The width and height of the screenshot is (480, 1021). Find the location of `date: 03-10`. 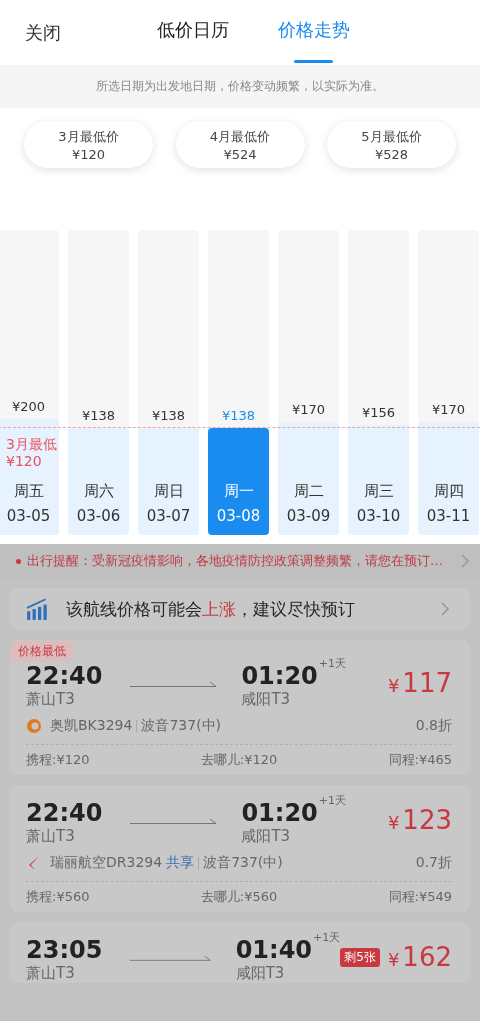

date: 03-10 is located at coordinates (378, 516).